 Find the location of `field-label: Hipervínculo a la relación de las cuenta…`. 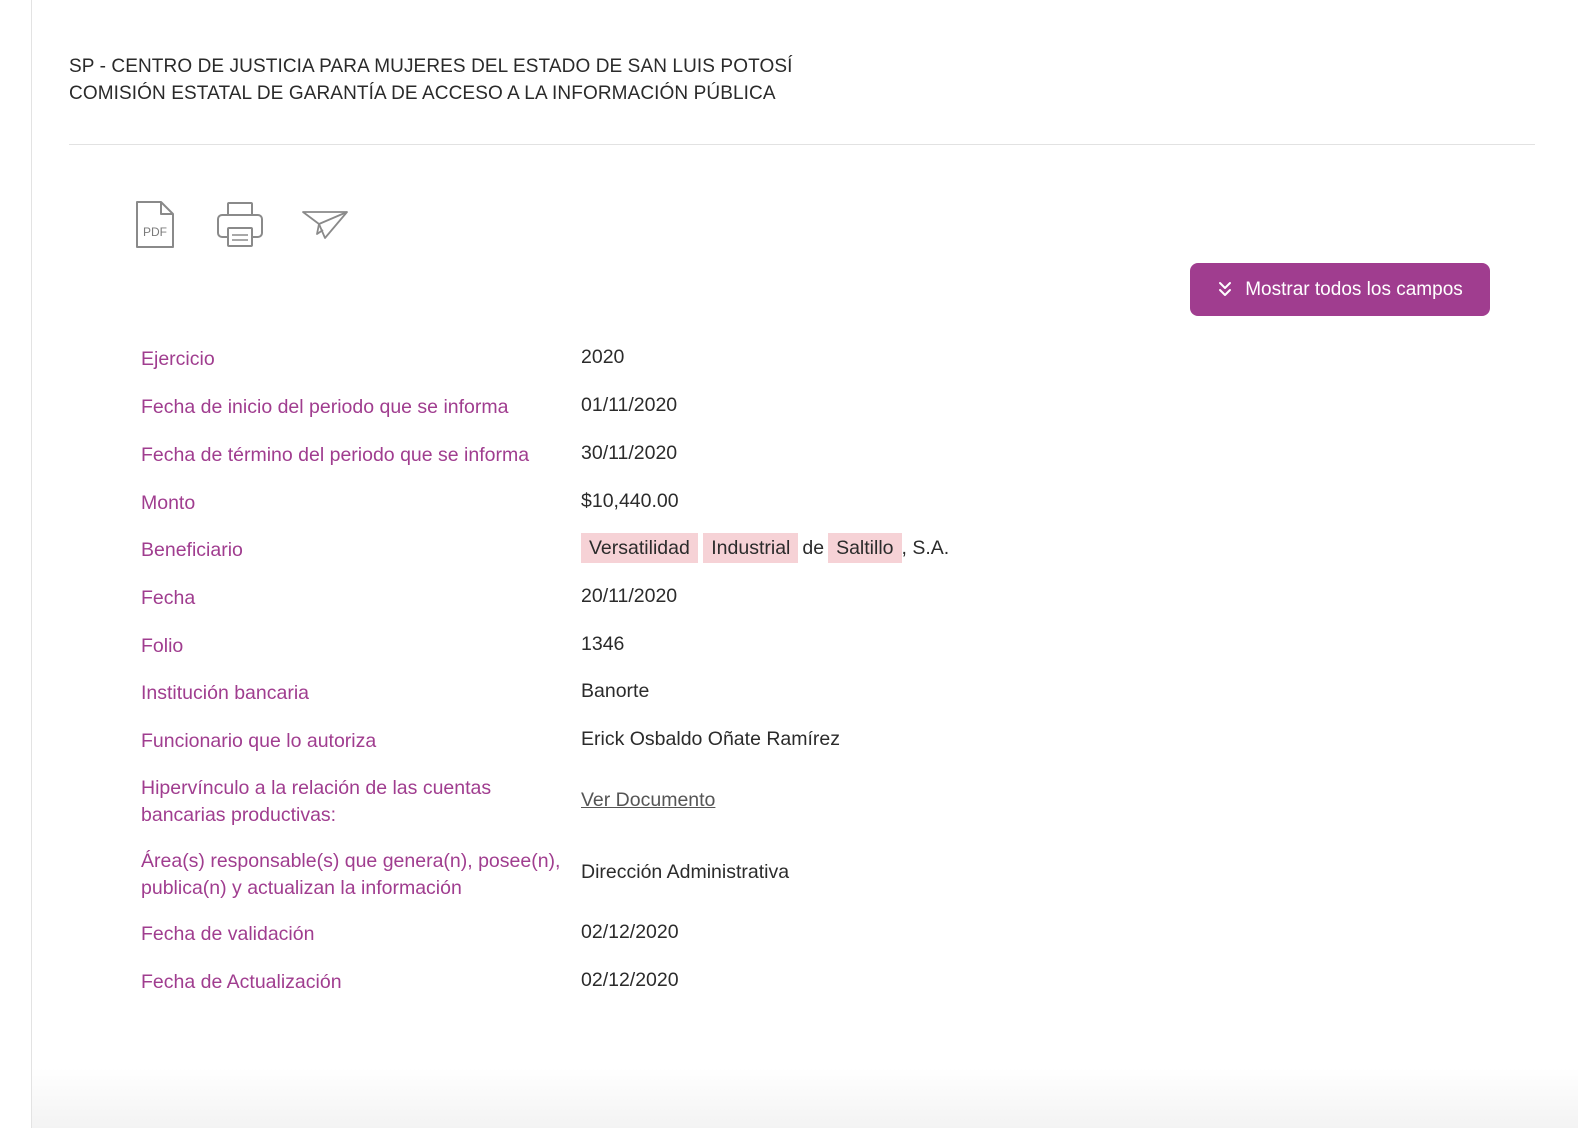

field-label: Hipervínculo a la relación de las cuenta… is located at coordinates (358, 802).